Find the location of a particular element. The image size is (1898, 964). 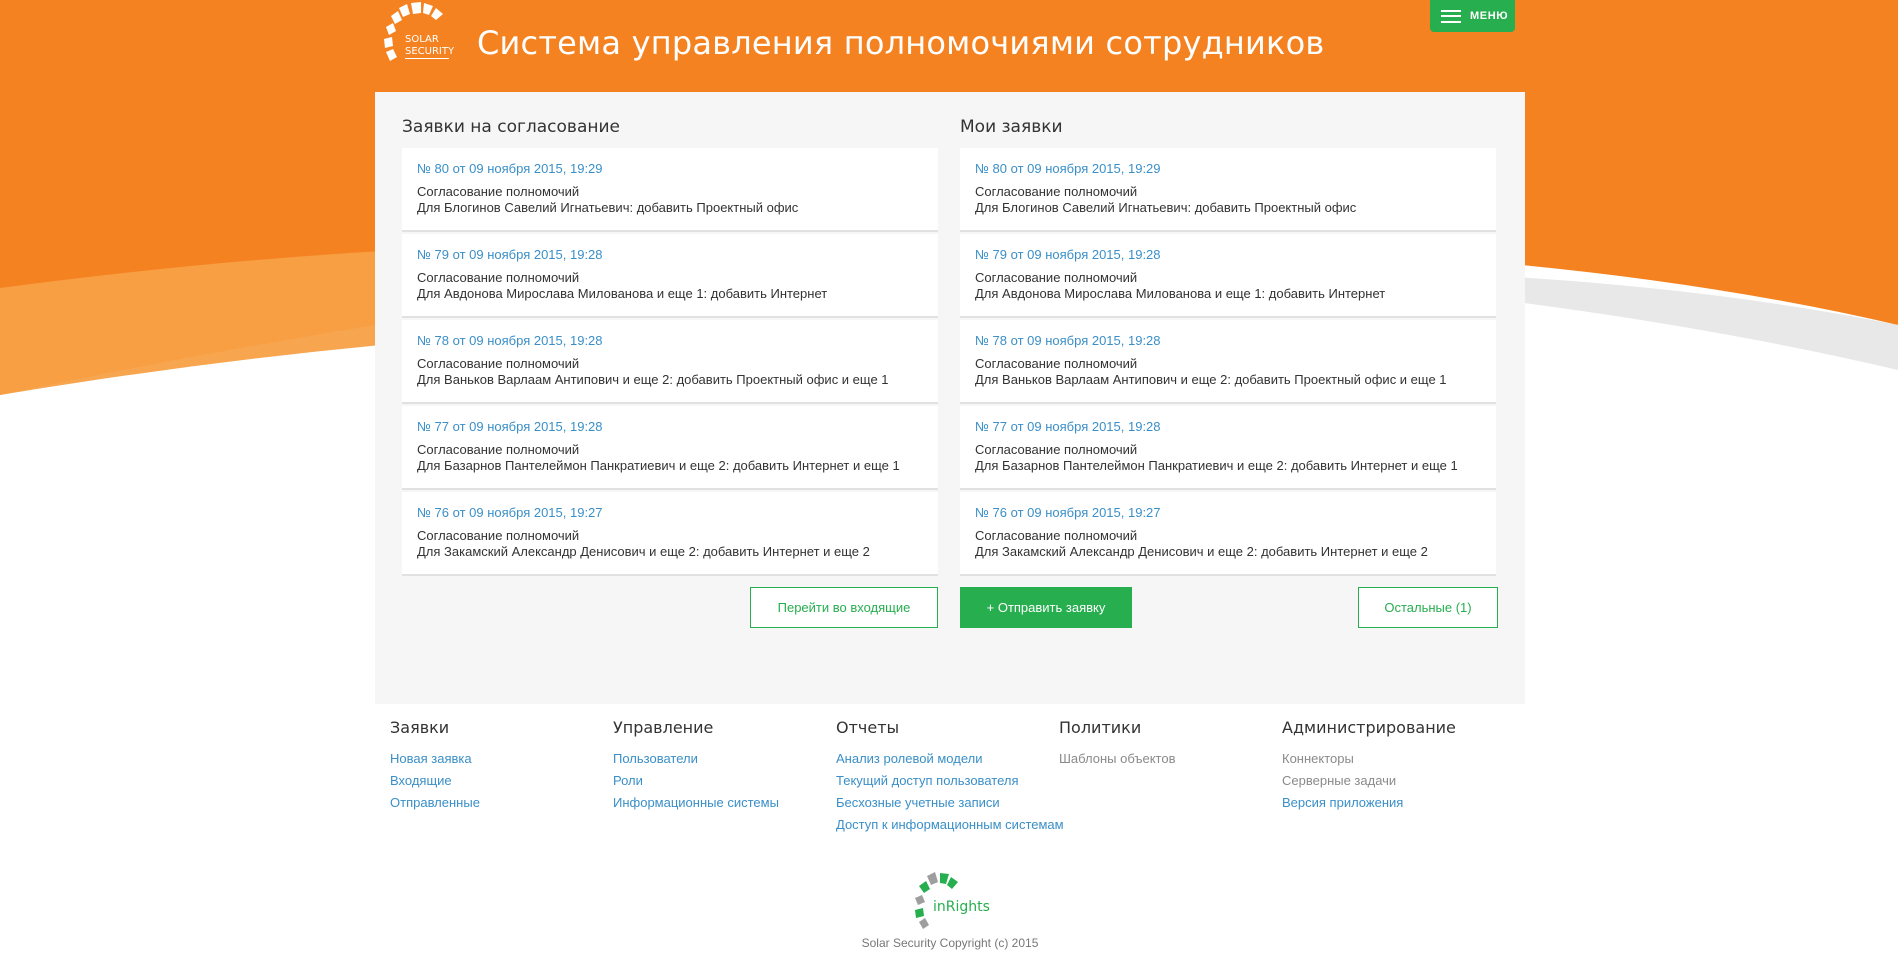

footer-link-users: Пользователи is located at coordinates (723, 759).